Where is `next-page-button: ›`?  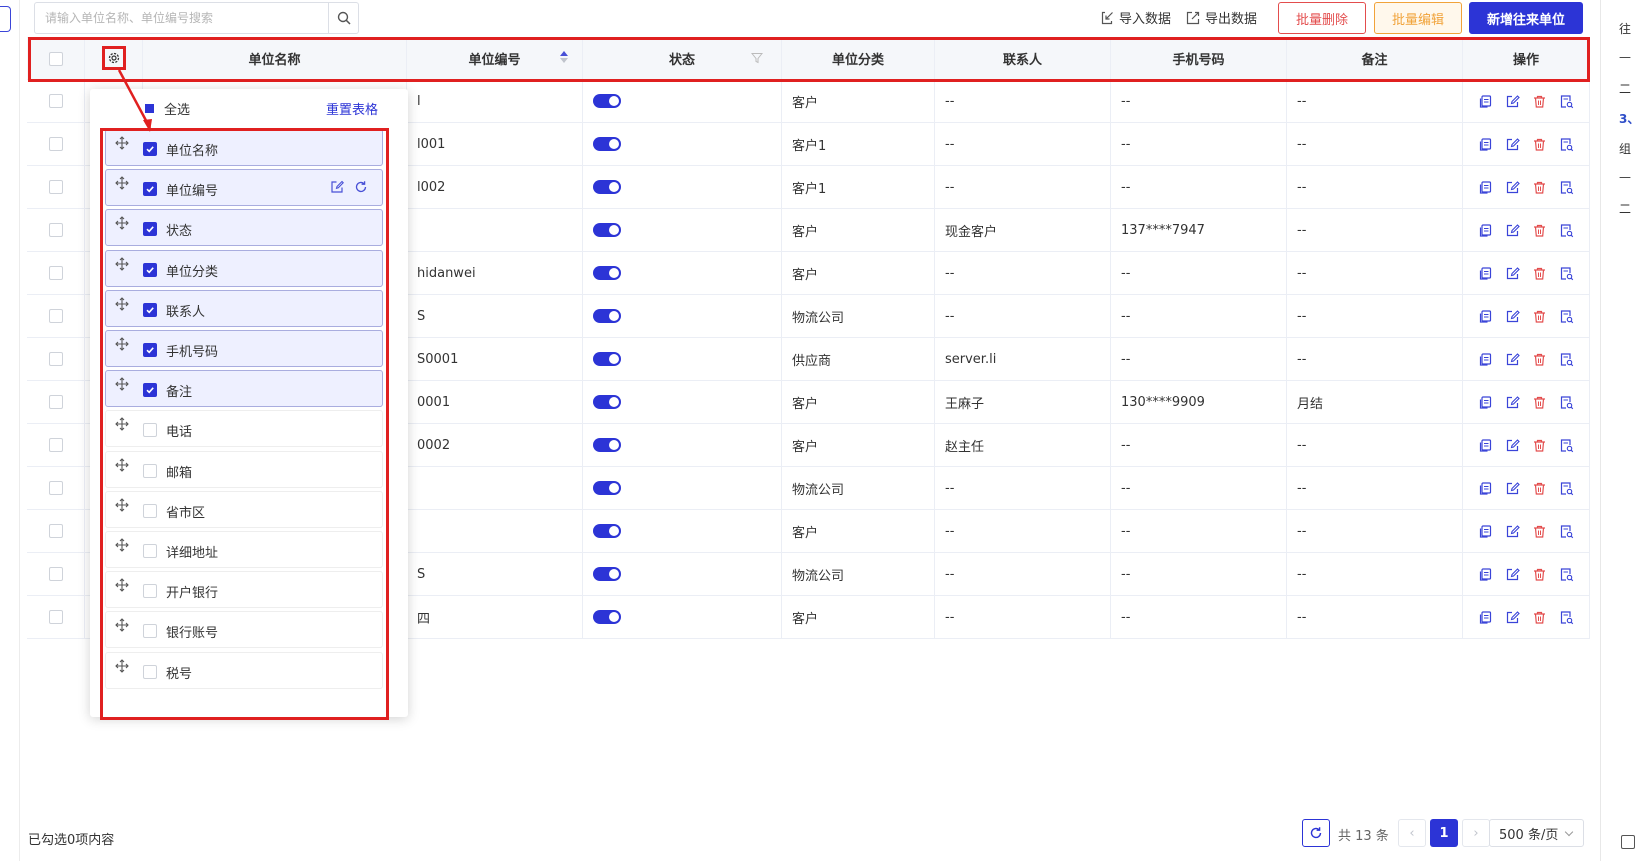 next-page-button: › is located at coordinates (1476, 833).